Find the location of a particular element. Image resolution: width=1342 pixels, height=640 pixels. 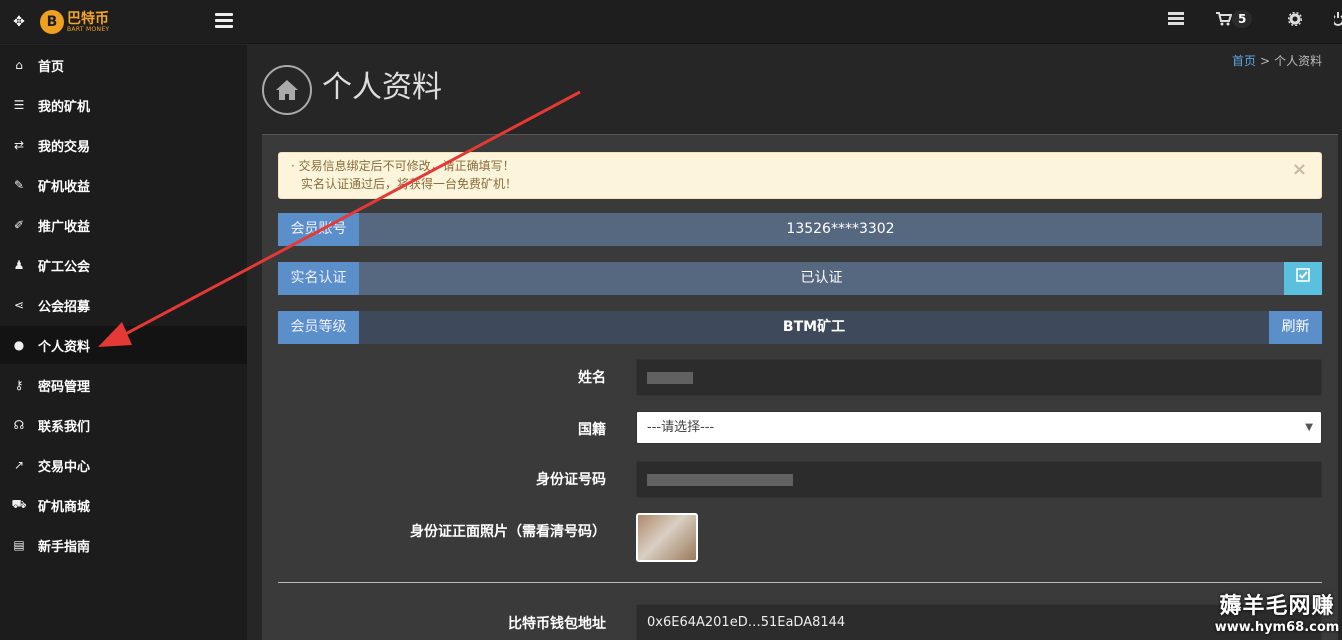

sidebar-item-label: 推广收益 is located at coordinates (64, 227).